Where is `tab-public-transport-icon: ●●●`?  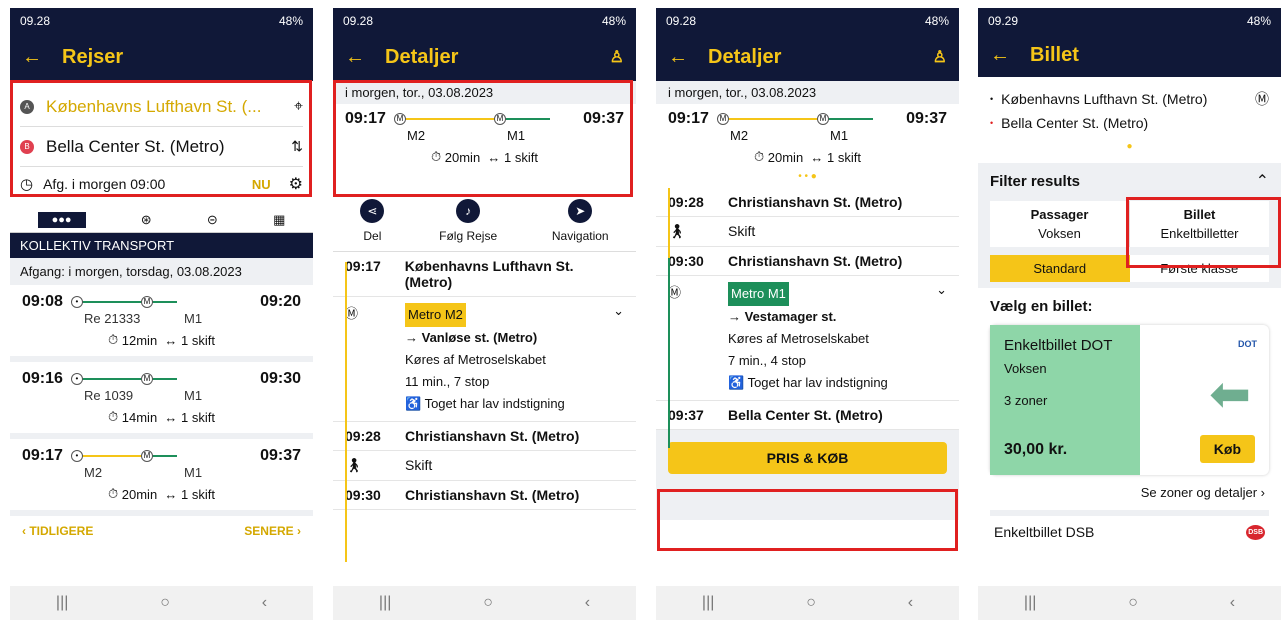 tab-public-transport-icon: ●●● is located at coordinates (61, 219).